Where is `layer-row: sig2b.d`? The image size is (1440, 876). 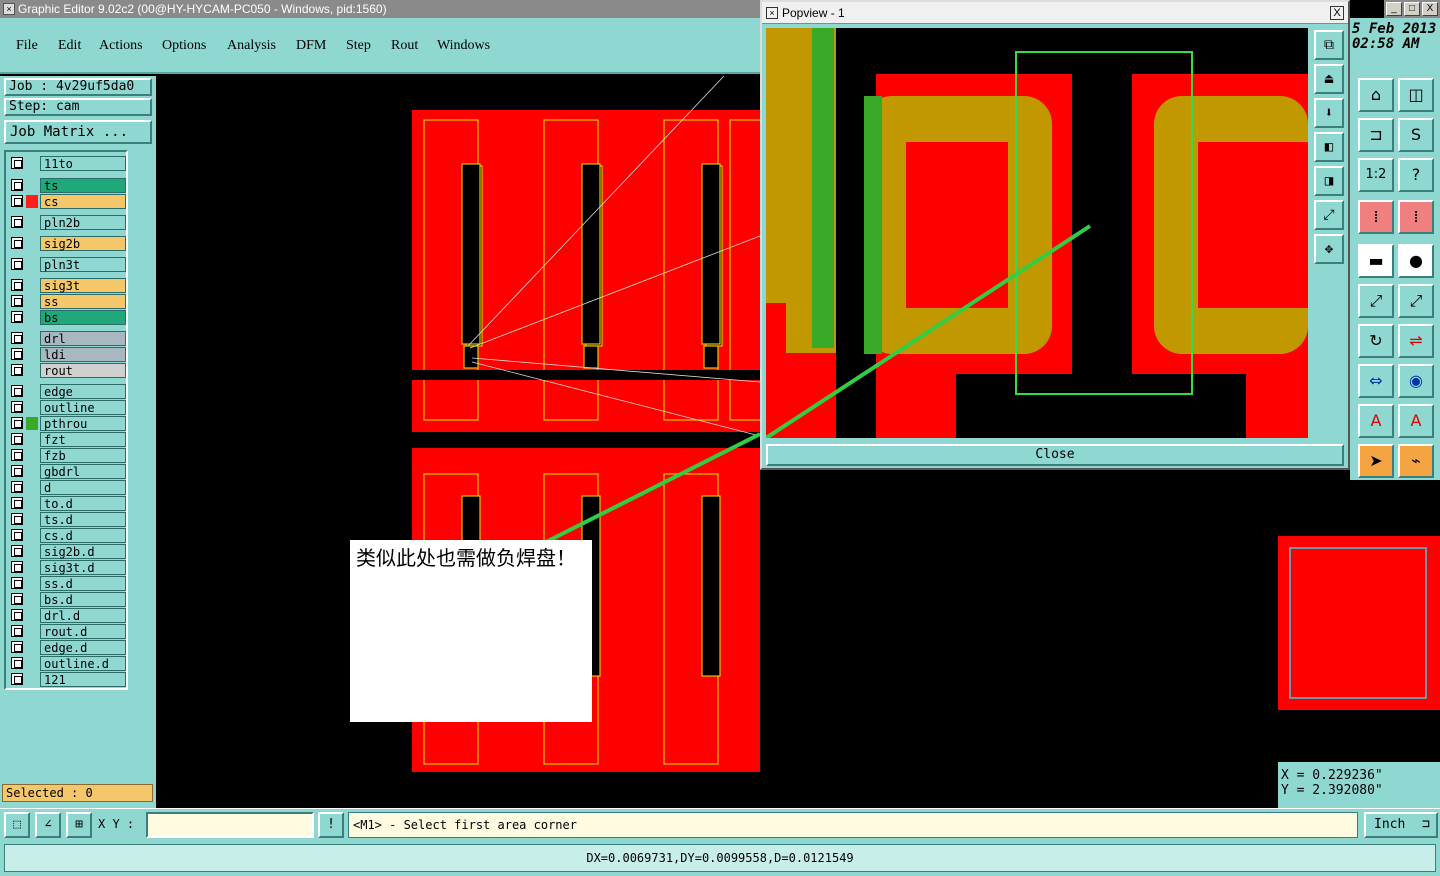
layer-row: sig2b.d is located at coordinates (68, 551).